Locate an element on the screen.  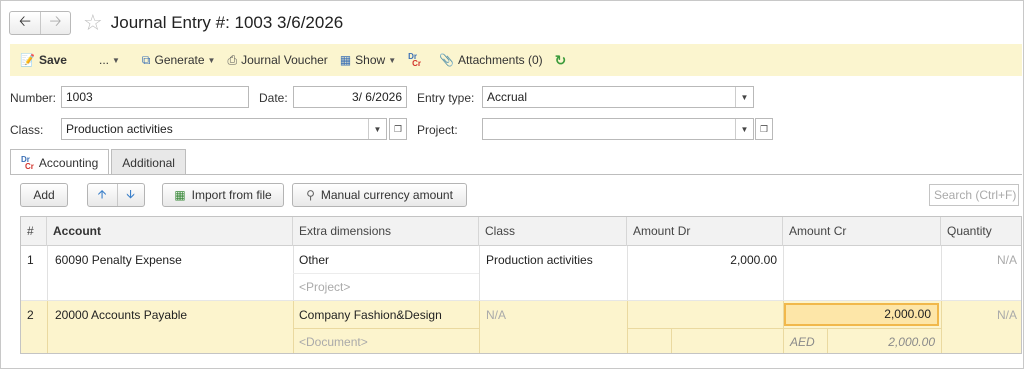
add-row-button: Add is located at coordinates (44, 195).